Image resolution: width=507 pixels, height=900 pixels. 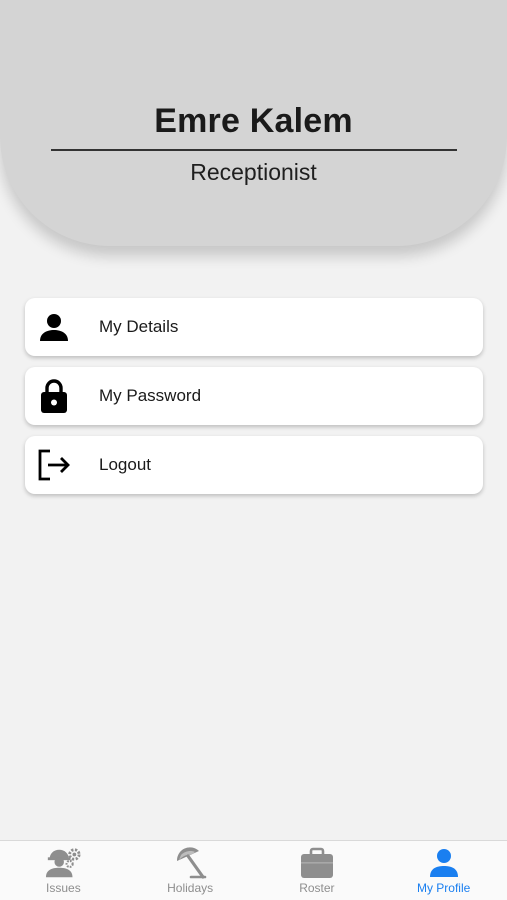 I want to click on beach-umbrella-icon, so click(x=190, y=863).